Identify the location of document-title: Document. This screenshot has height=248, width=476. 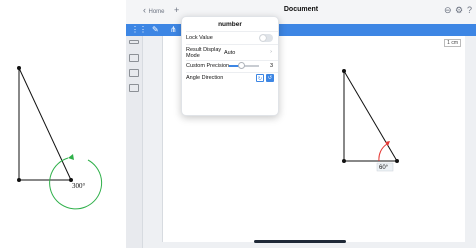
(301, 9).